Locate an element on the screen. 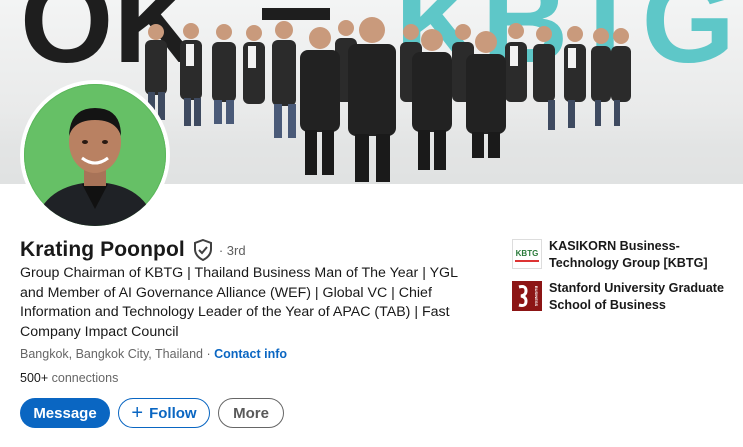  banner-dash is located at coordinates (296, 14).